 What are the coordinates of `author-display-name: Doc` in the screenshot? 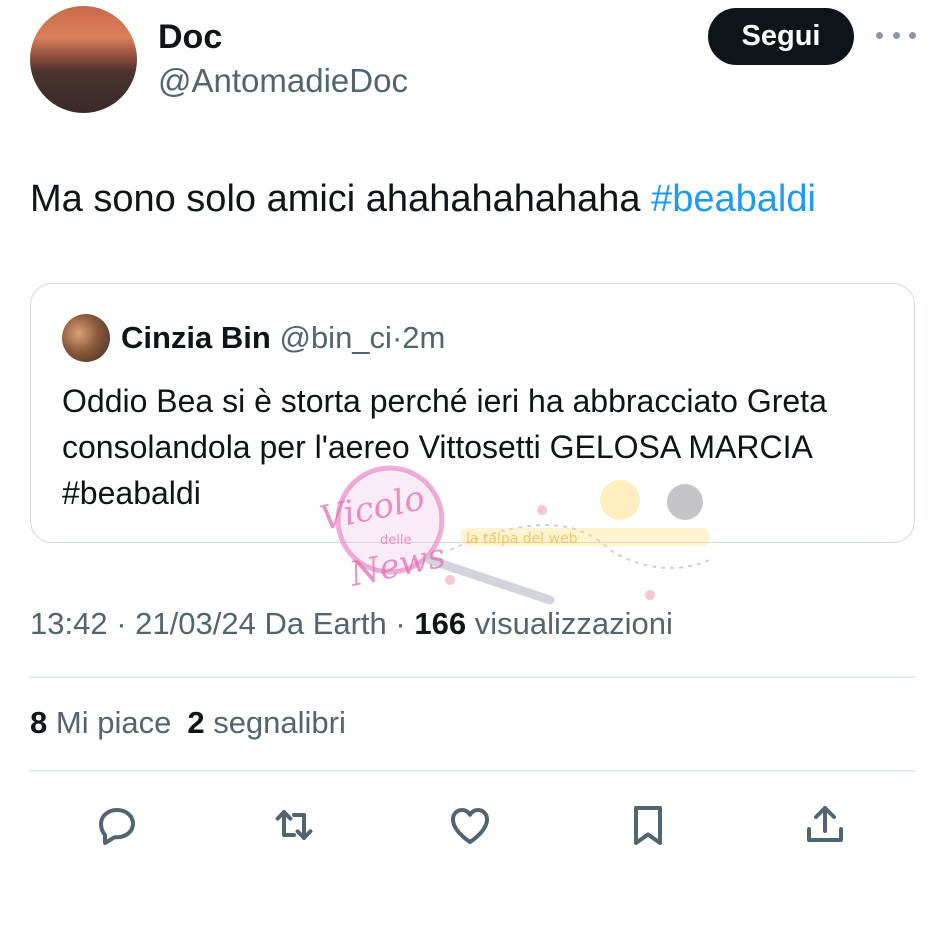 It's located at (190, 37).